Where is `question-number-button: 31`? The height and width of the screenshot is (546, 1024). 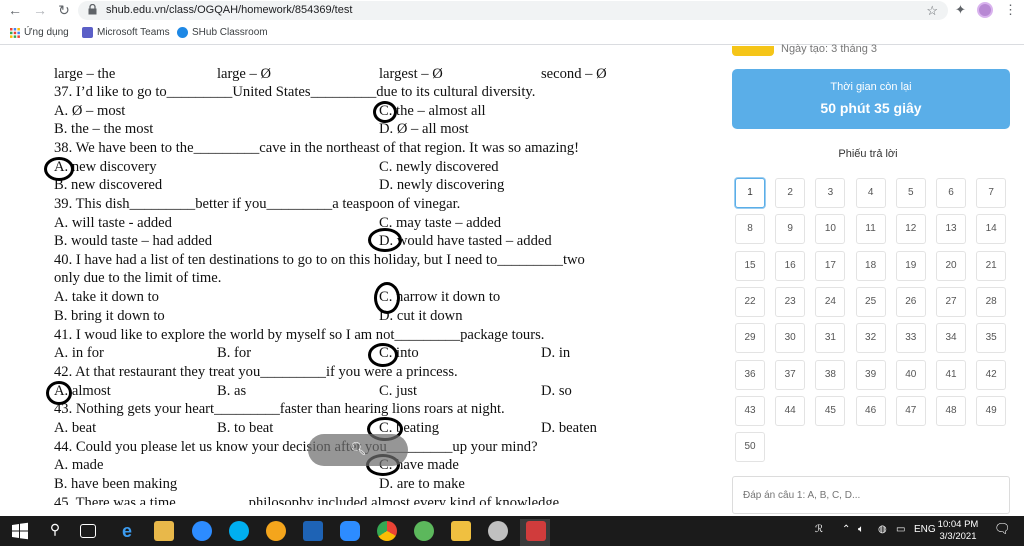
question-number-button: 31 is located at coordinates (830, 338).